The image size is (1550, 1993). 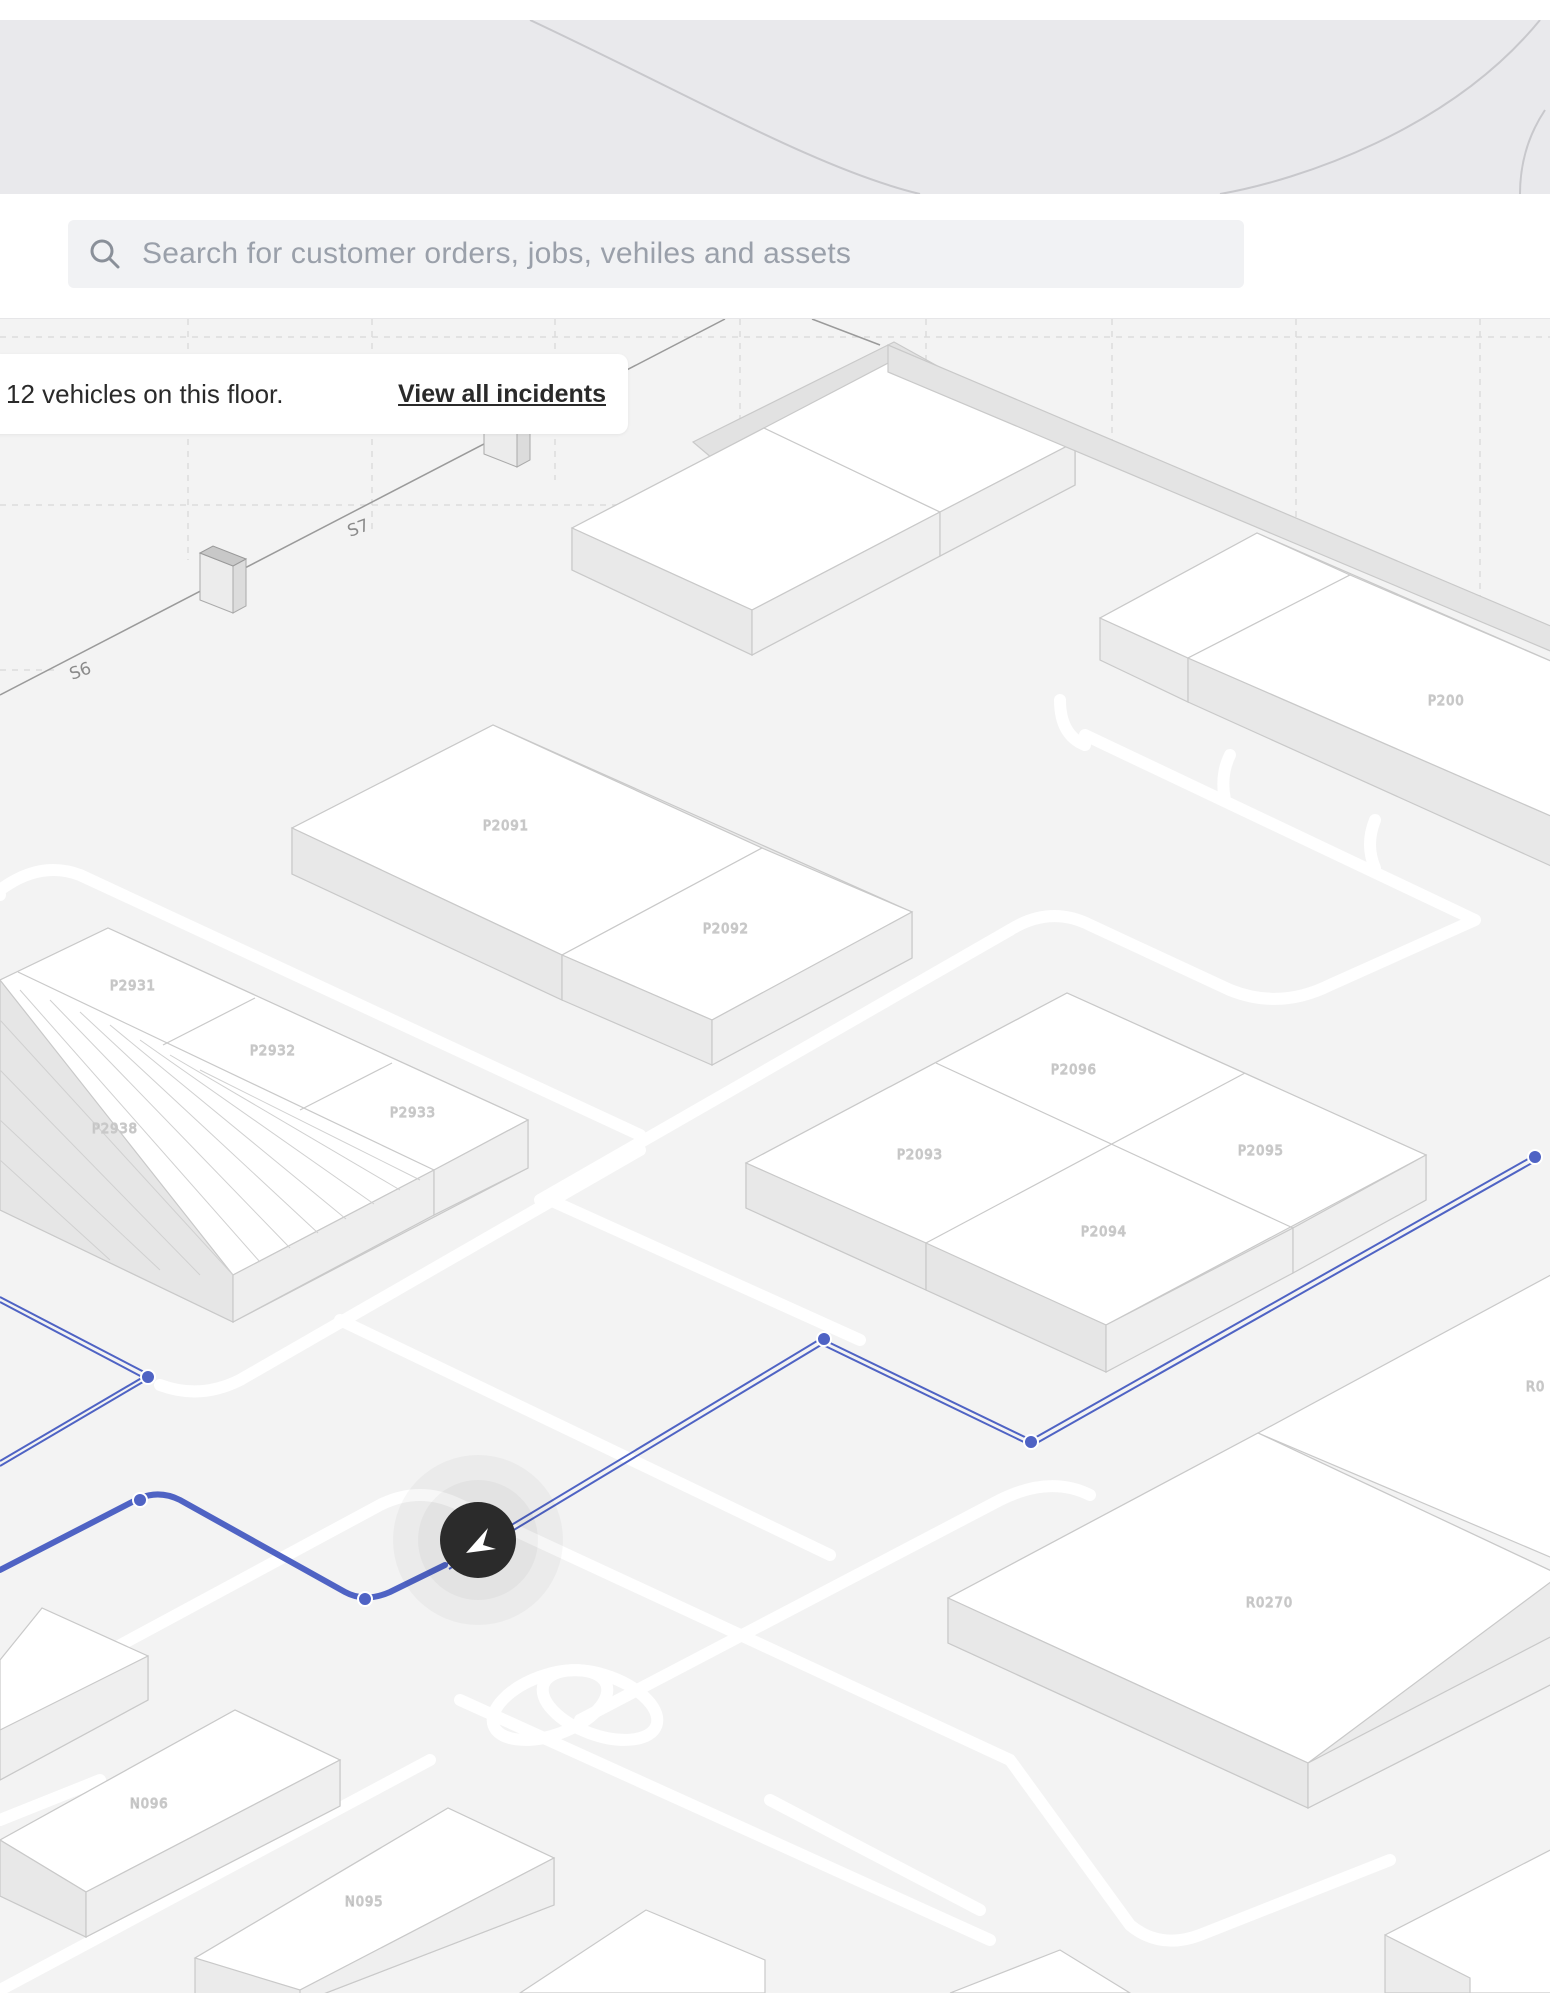 What do you see at coordinates (364, 1902) in the screenshot?
I see `zone-label-n095: N095` at bounding box center [364, 1902].